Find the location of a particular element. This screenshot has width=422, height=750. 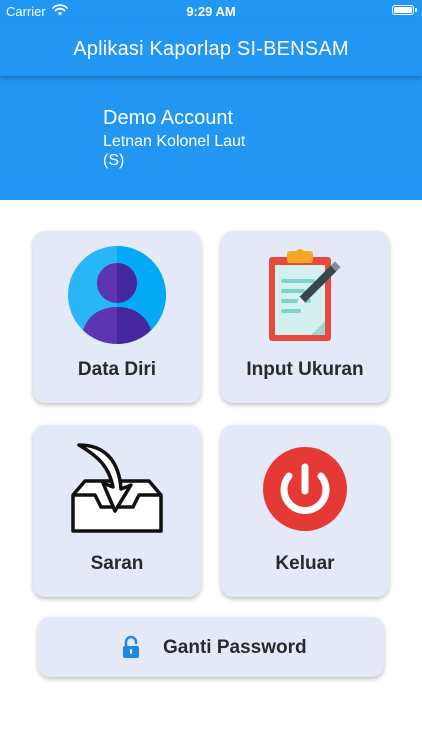

clipboard-pencil-icon is located at coordinates (305, 300).